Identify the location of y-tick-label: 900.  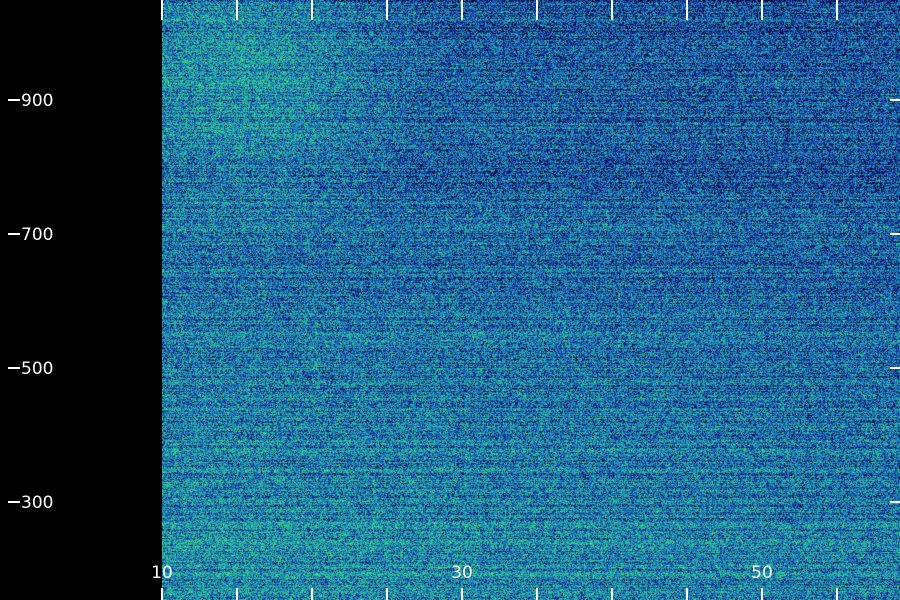
(37, 101).